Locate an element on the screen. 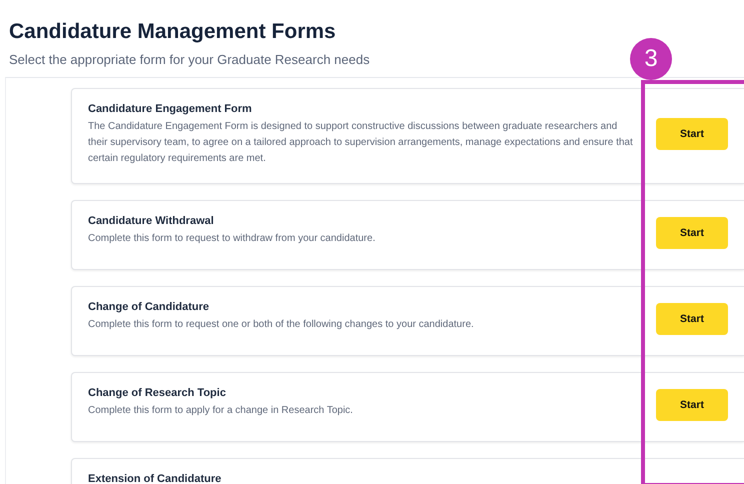 This screenshot has width=744, height=484. form-description: Complete this form to request to withdraw from your candidature. is located at coordinates (232, 239).